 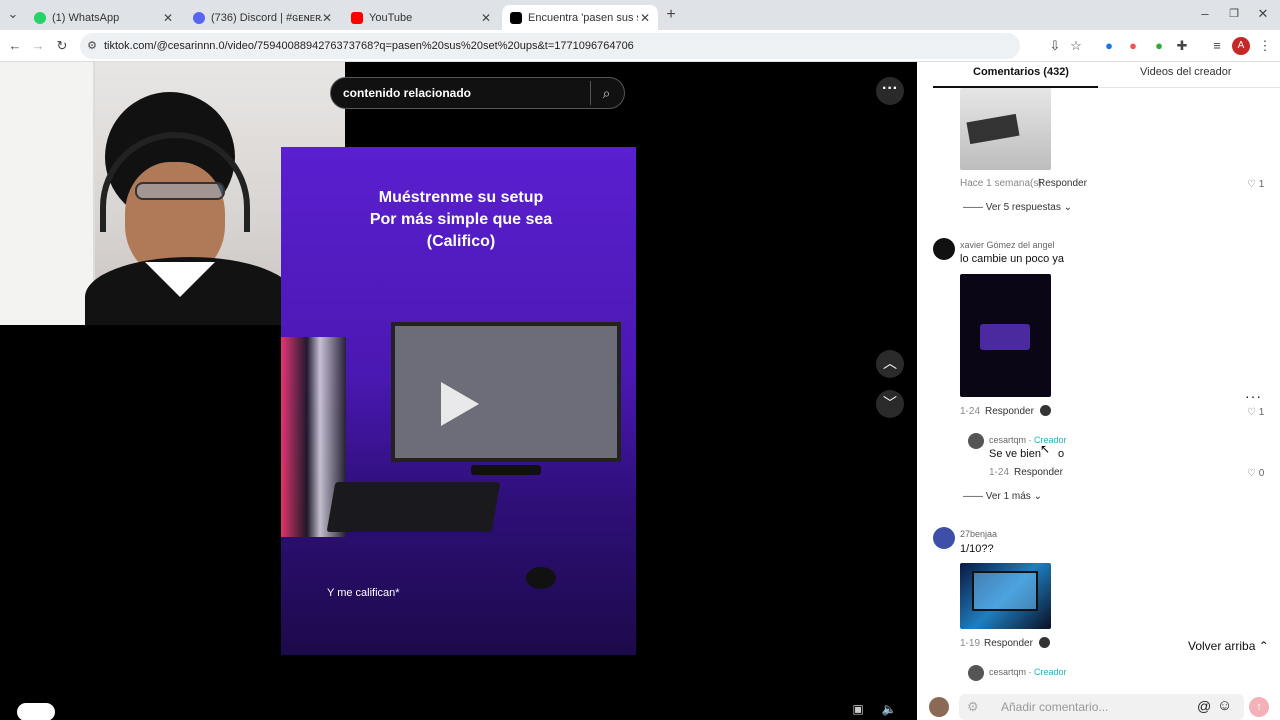 What do you see at coordinates (1263, 14) in the screenshot?
I see `close-window-icon: ✕` at bounding box center [1263, 14].